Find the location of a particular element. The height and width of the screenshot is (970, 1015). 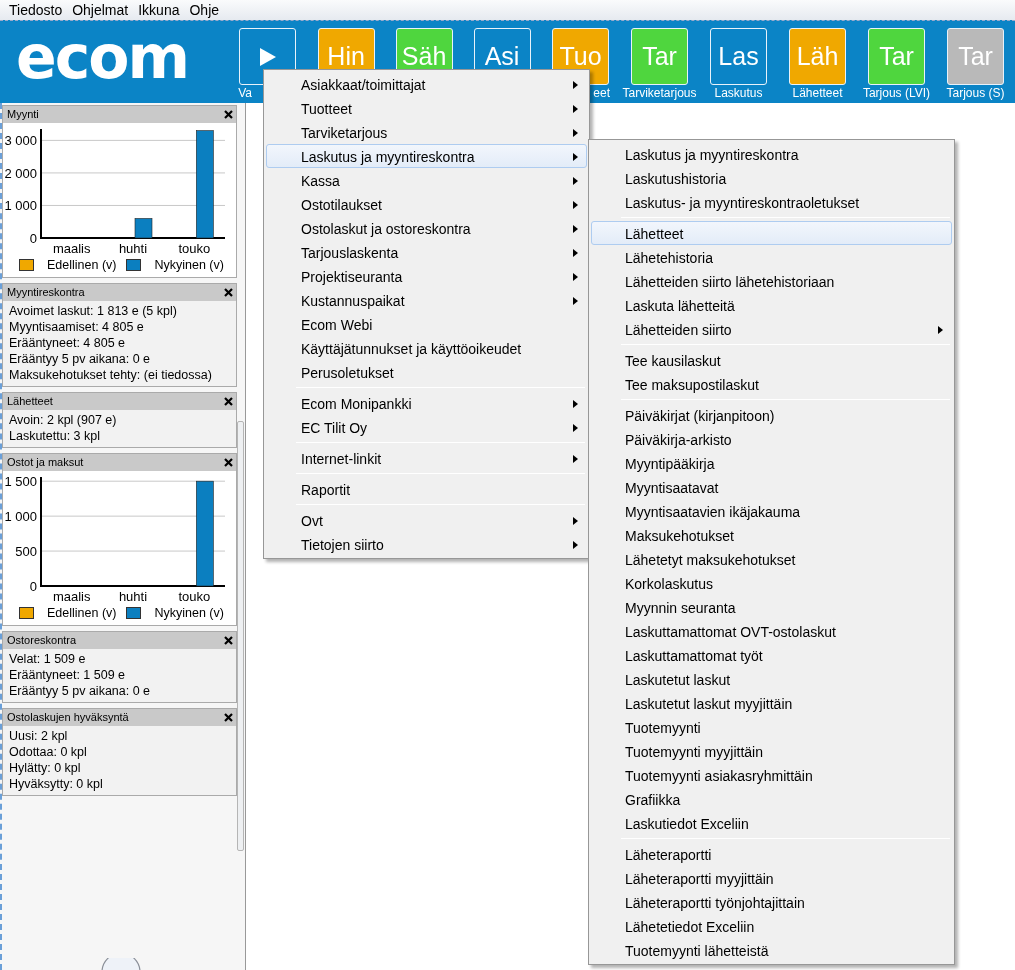

menu-item: Tuotemyynti asiakasryhmittäin is located at coordinates (771, 775).